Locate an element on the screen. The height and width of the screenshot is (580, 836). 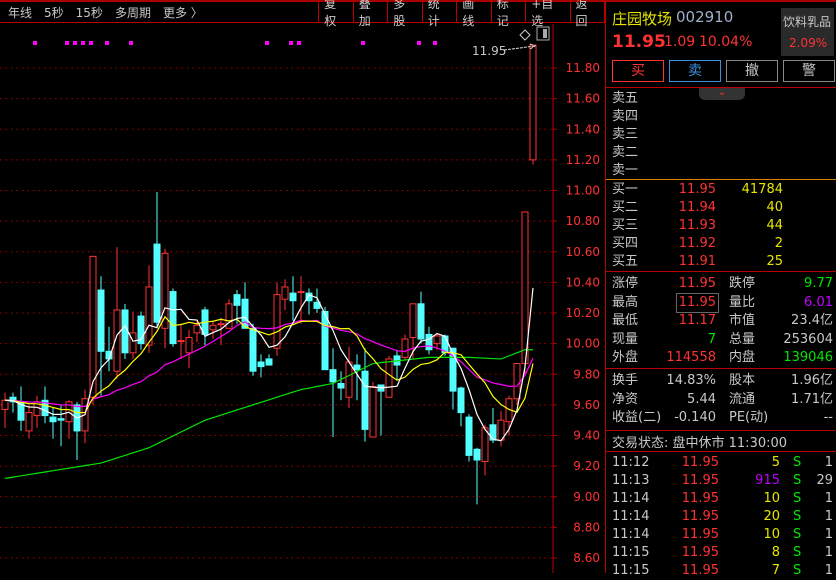
tick-volume: 915 is located at coordinates (767, 480).